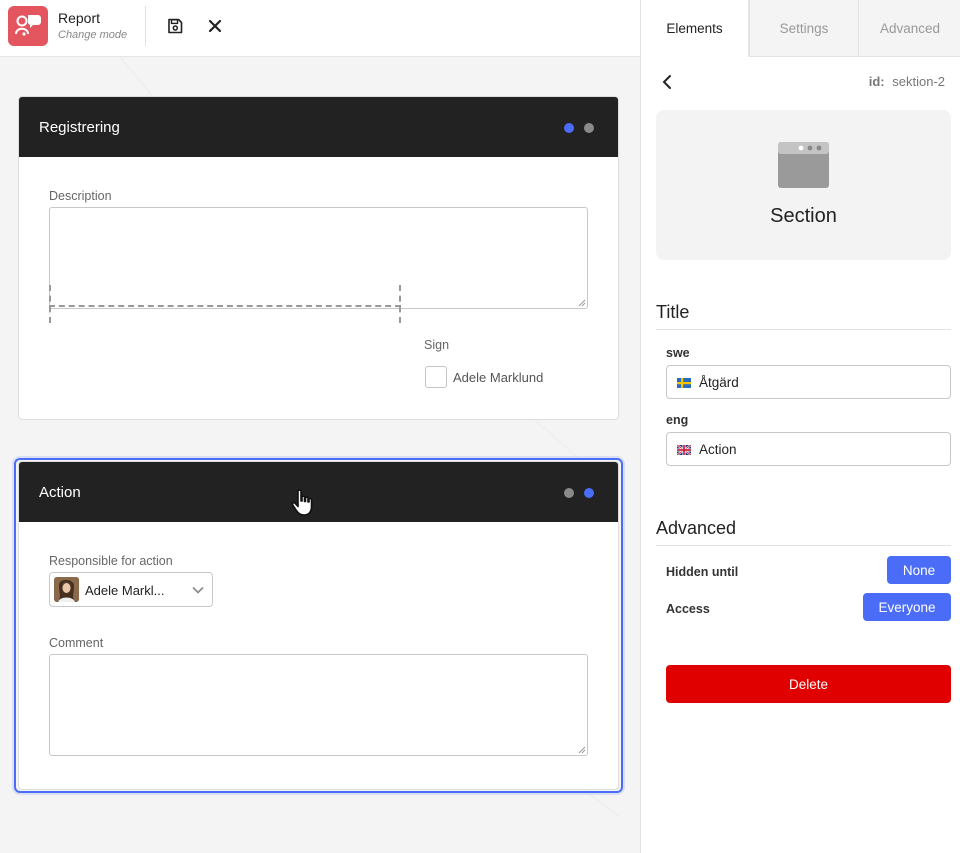 The height and width of the screenshot is (853, 960). What do you see at coordinates (498, 377) in the screenshot?
I see `sign-user-name: Adele Marklund` at bounding box center [498, 377].